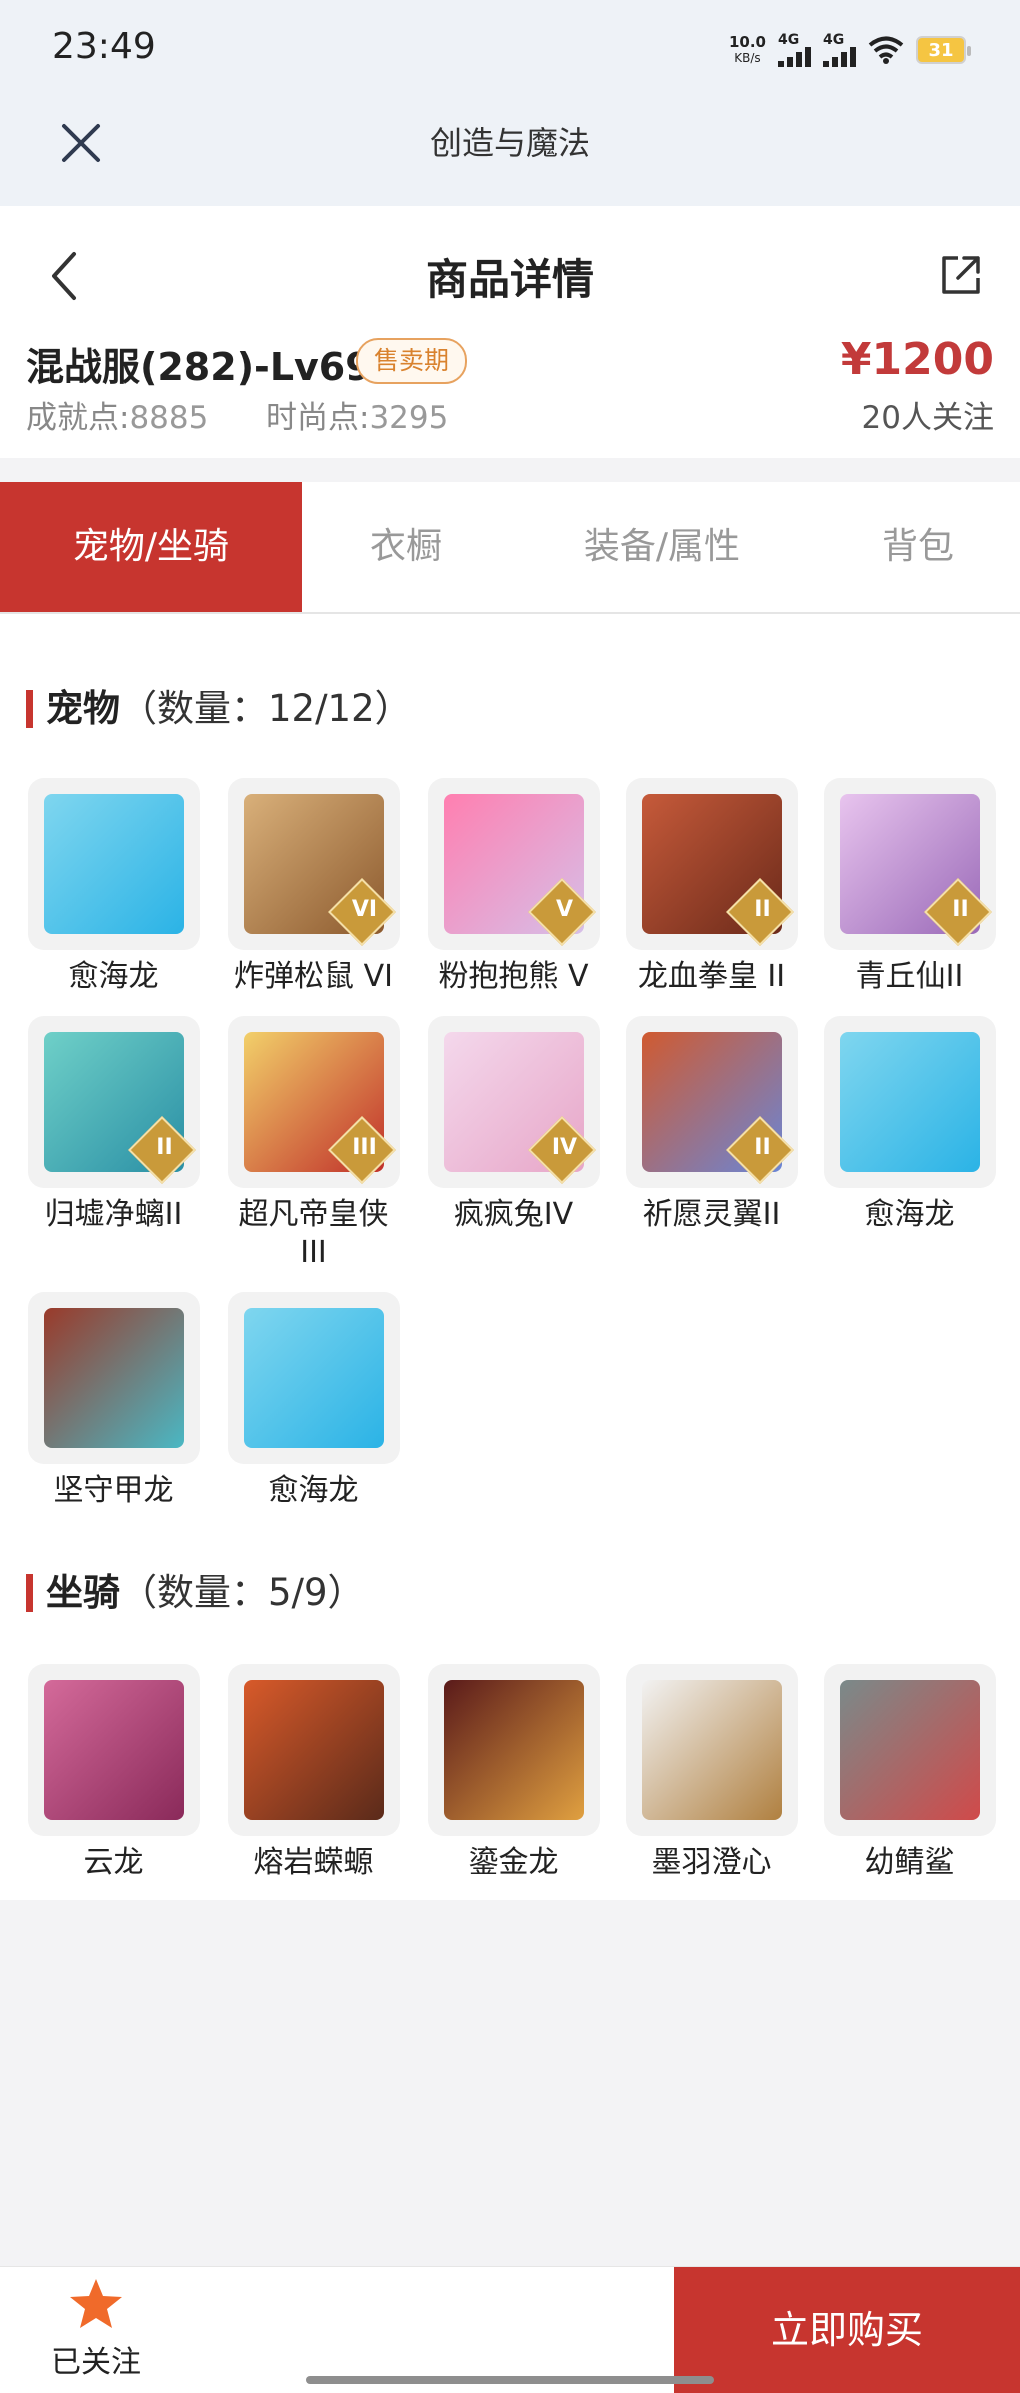 This screenshot has height=2393, width=1020. What do you see at coordinates (943, 50) in the screenshot?
I see `battery-icon: 31` at bounding box center [943, 50].